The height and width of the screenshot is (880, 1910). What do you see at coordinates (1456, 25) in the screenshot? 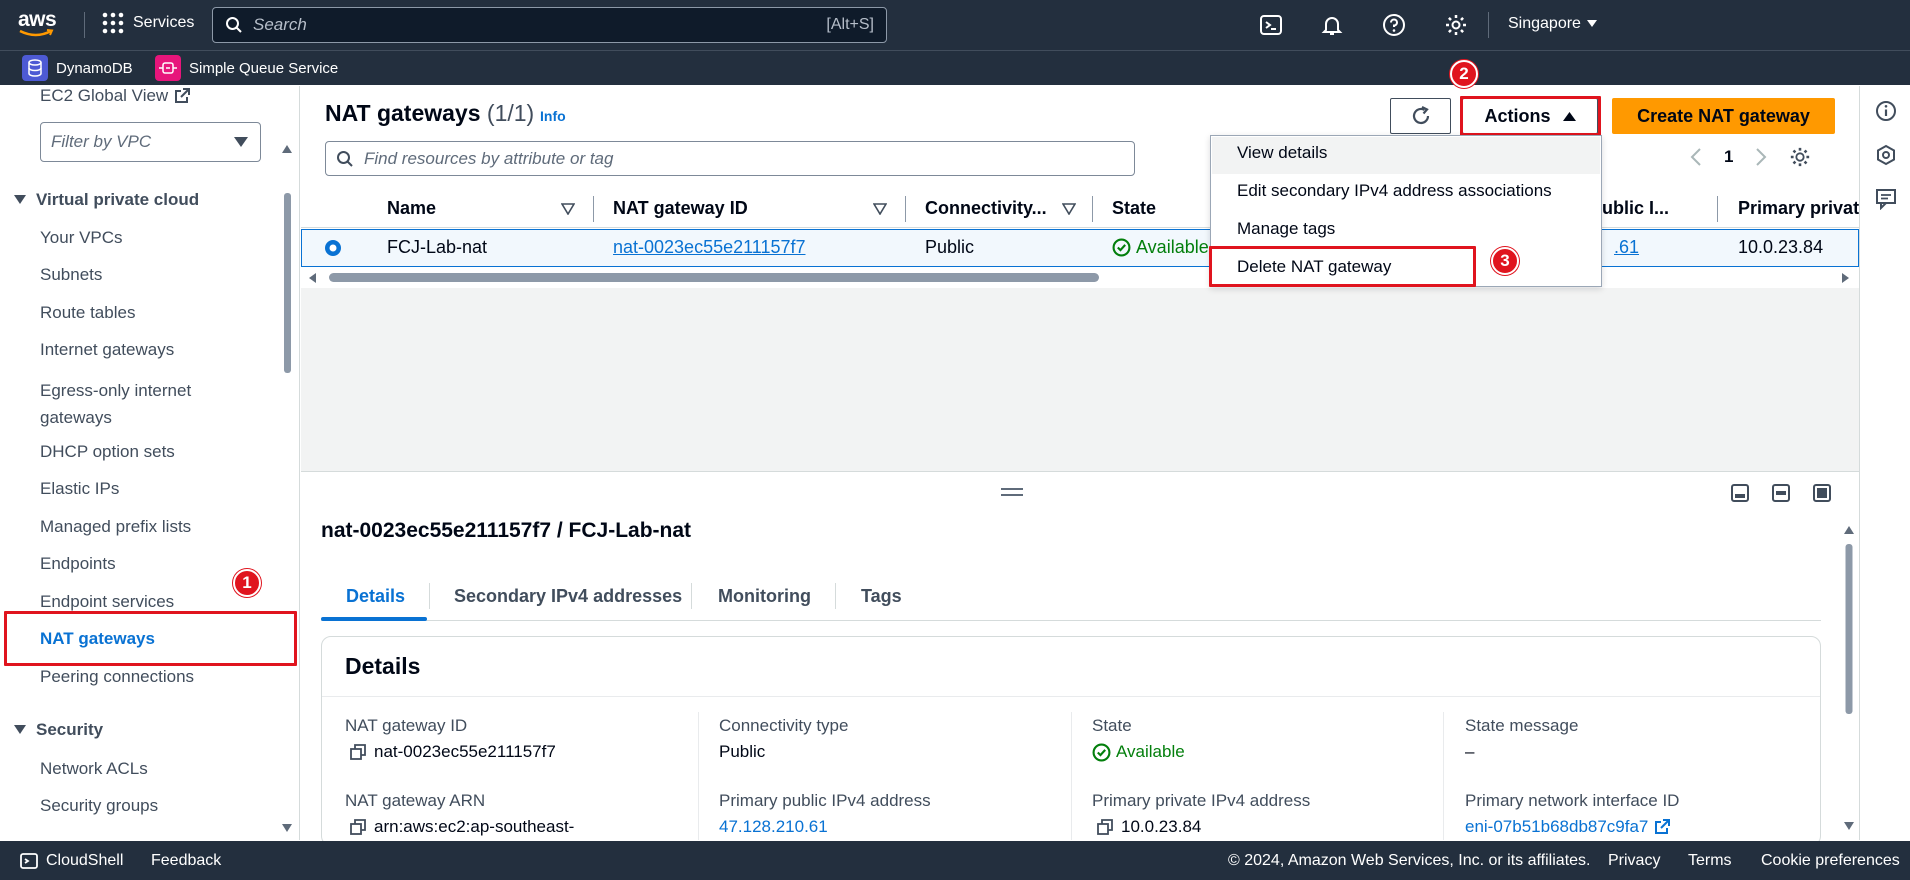
I see `gear-icon` at bounding box center [1456, 25].